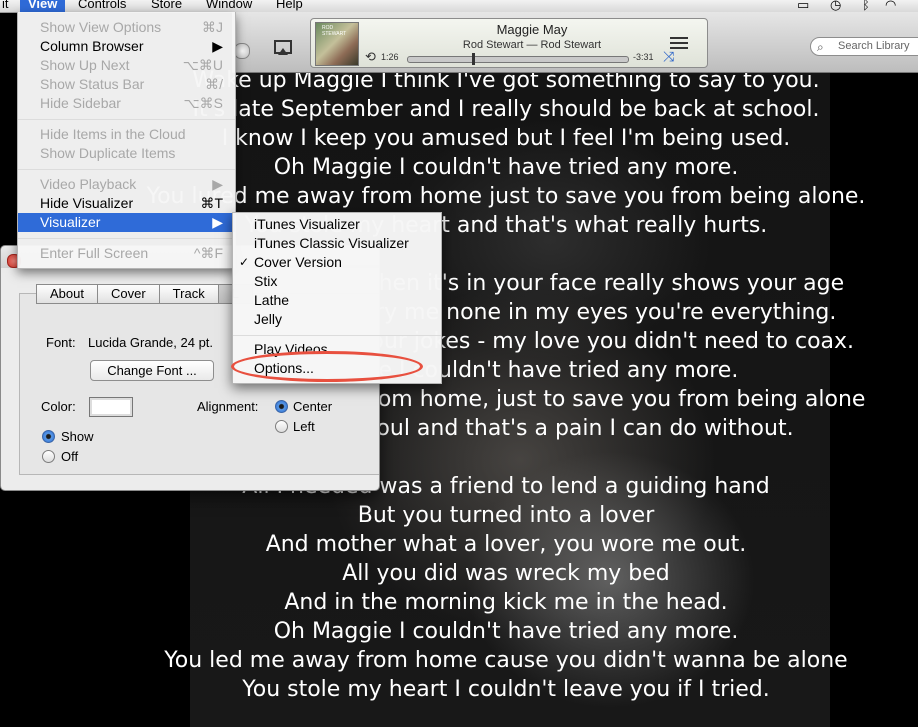 Image resolution: width=918 pixels, height=727 pixels. Describe the element at coordinates (48, 456) in the screenshot. I see `off-radio` at that location.